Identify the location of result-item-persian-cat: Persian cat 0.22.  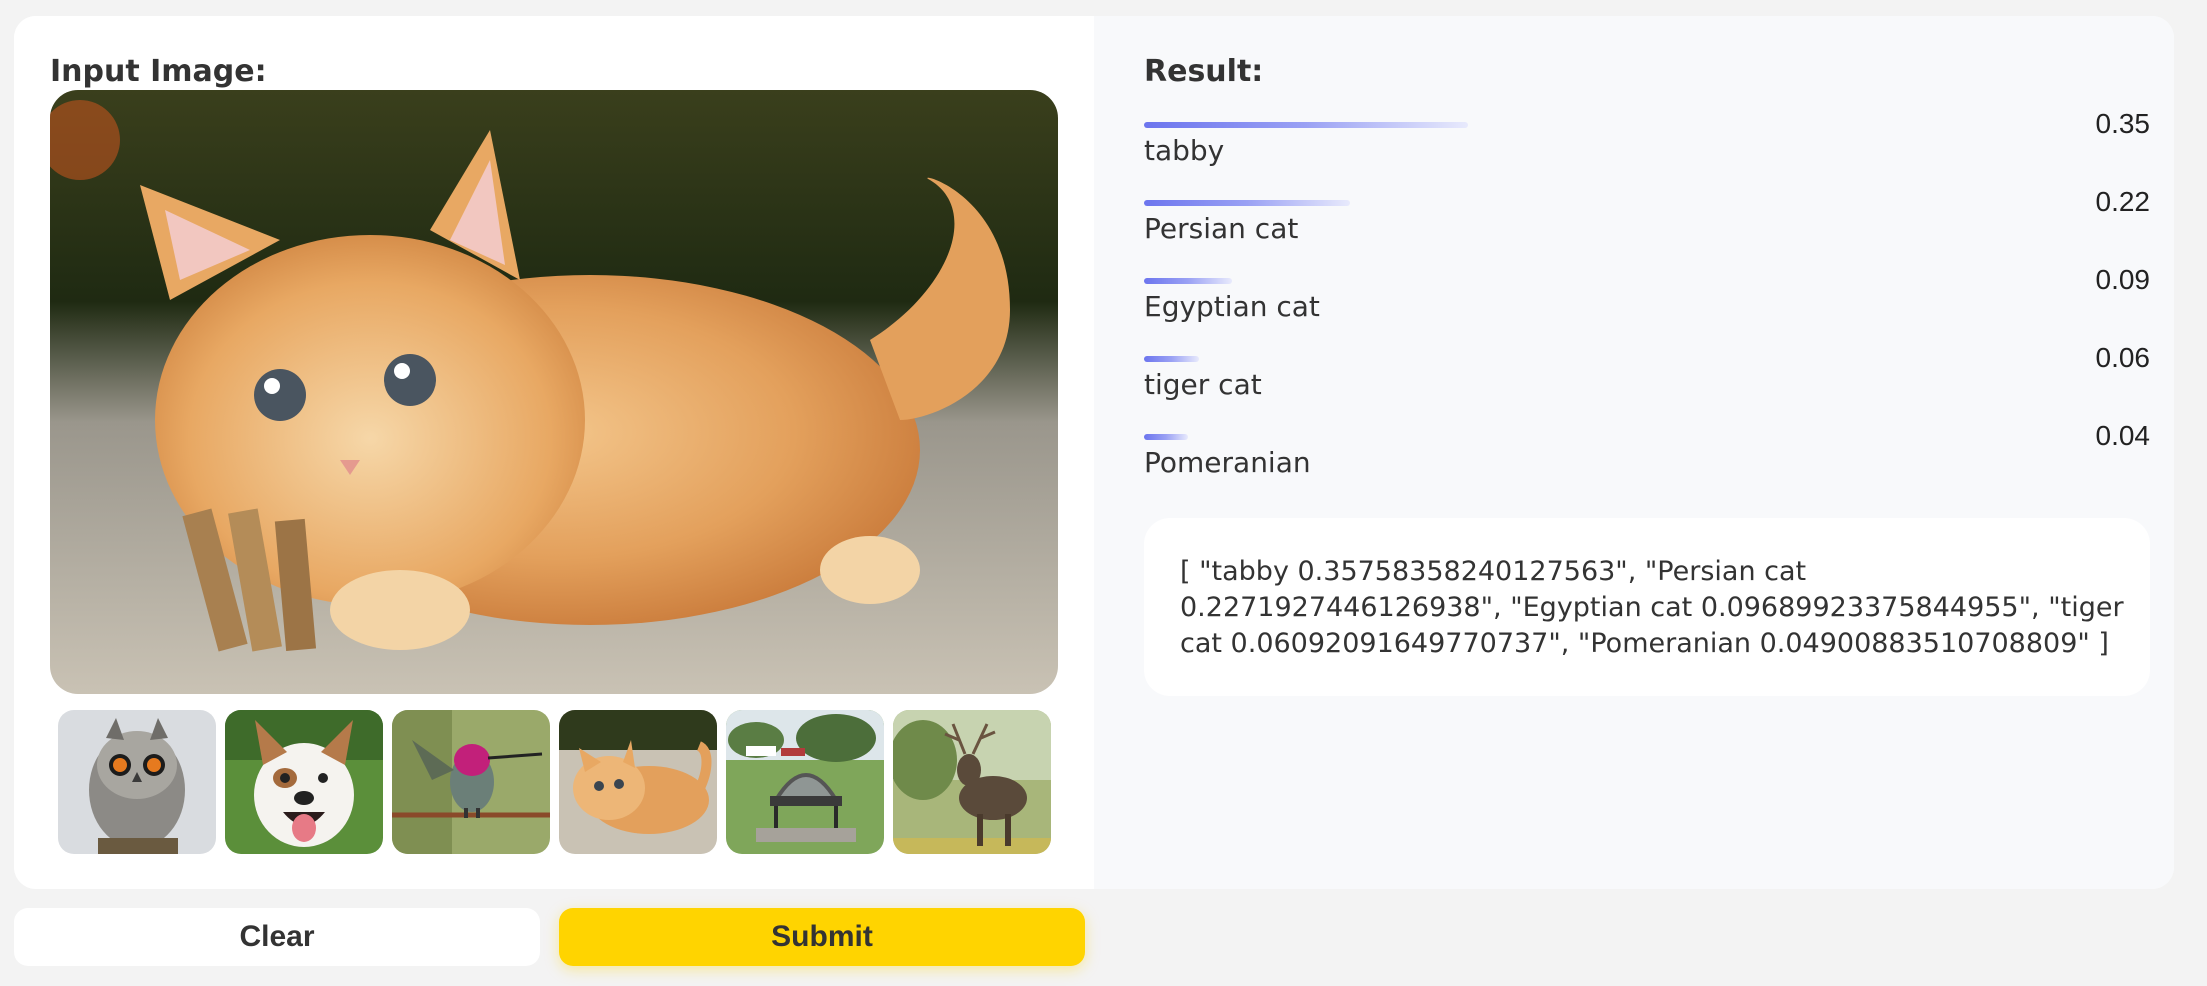
(1647, 228).